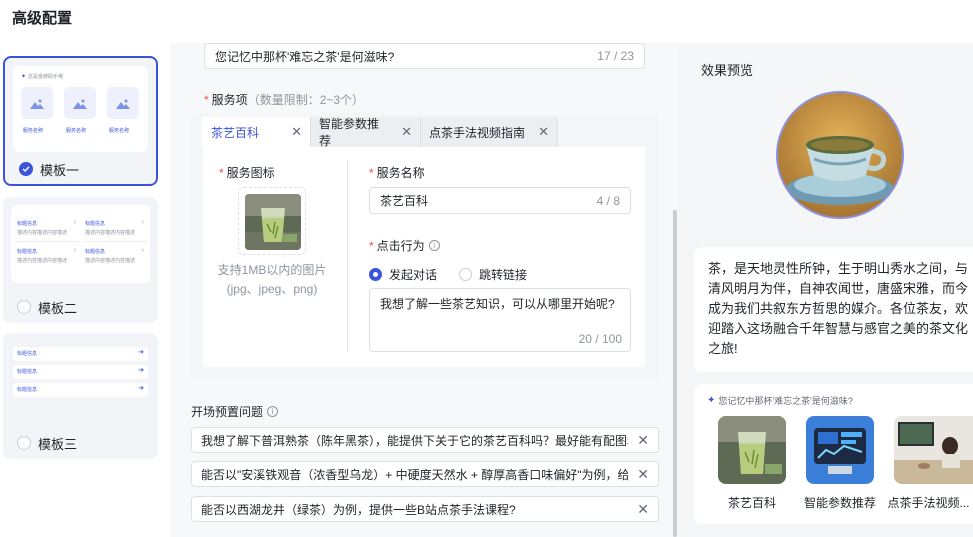 The width and height of the screenshot is (973, 537). I want to click on opening-question-input: 我想了解下普洱熟茶（陈年黑茶），能提供下关于它的茶艺百科吗？最好能有配图和 ✕, so click(425, 440).